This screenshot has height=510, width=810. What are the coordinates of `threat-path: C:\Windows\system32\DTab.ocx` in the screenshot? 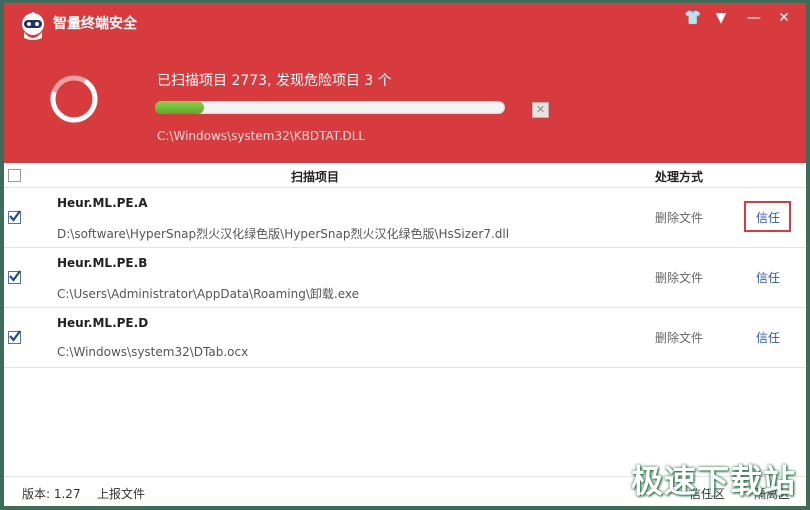 It's located at (153, 352).